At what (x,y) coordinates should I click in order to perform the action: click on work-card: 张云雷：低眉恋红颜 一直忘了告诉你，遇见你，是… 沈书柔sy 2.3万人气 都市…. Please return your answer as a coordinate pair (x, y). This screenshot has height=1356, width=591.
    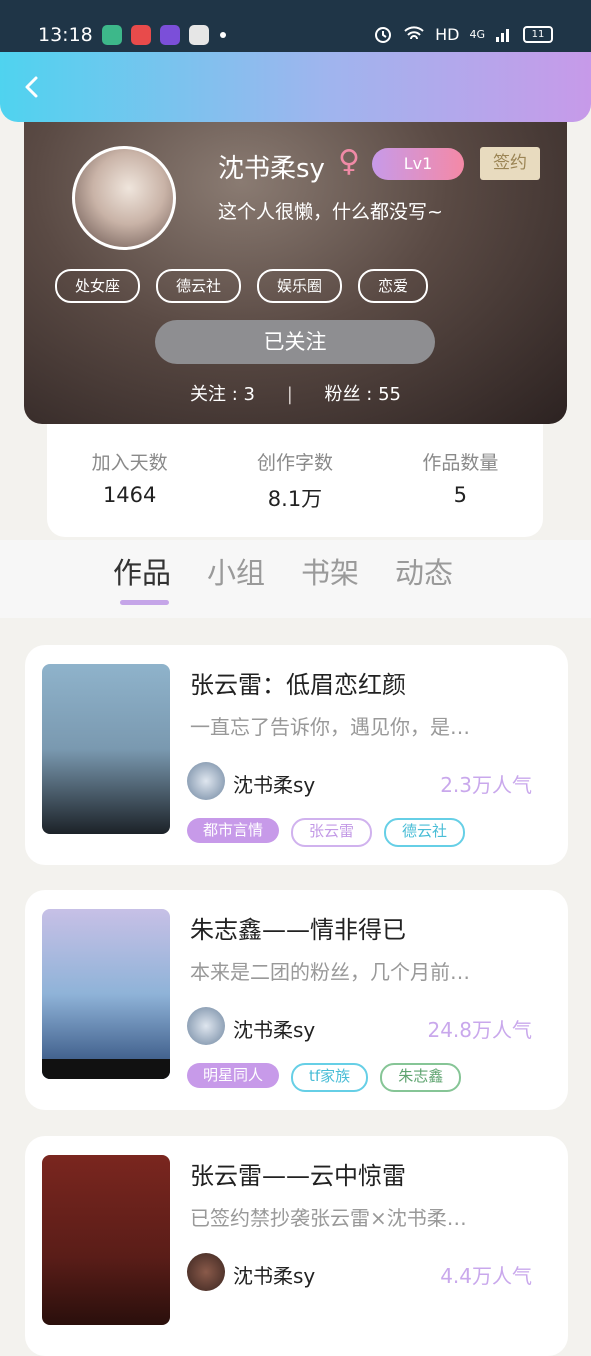
    Looking at the image, I should click on (296, 755).